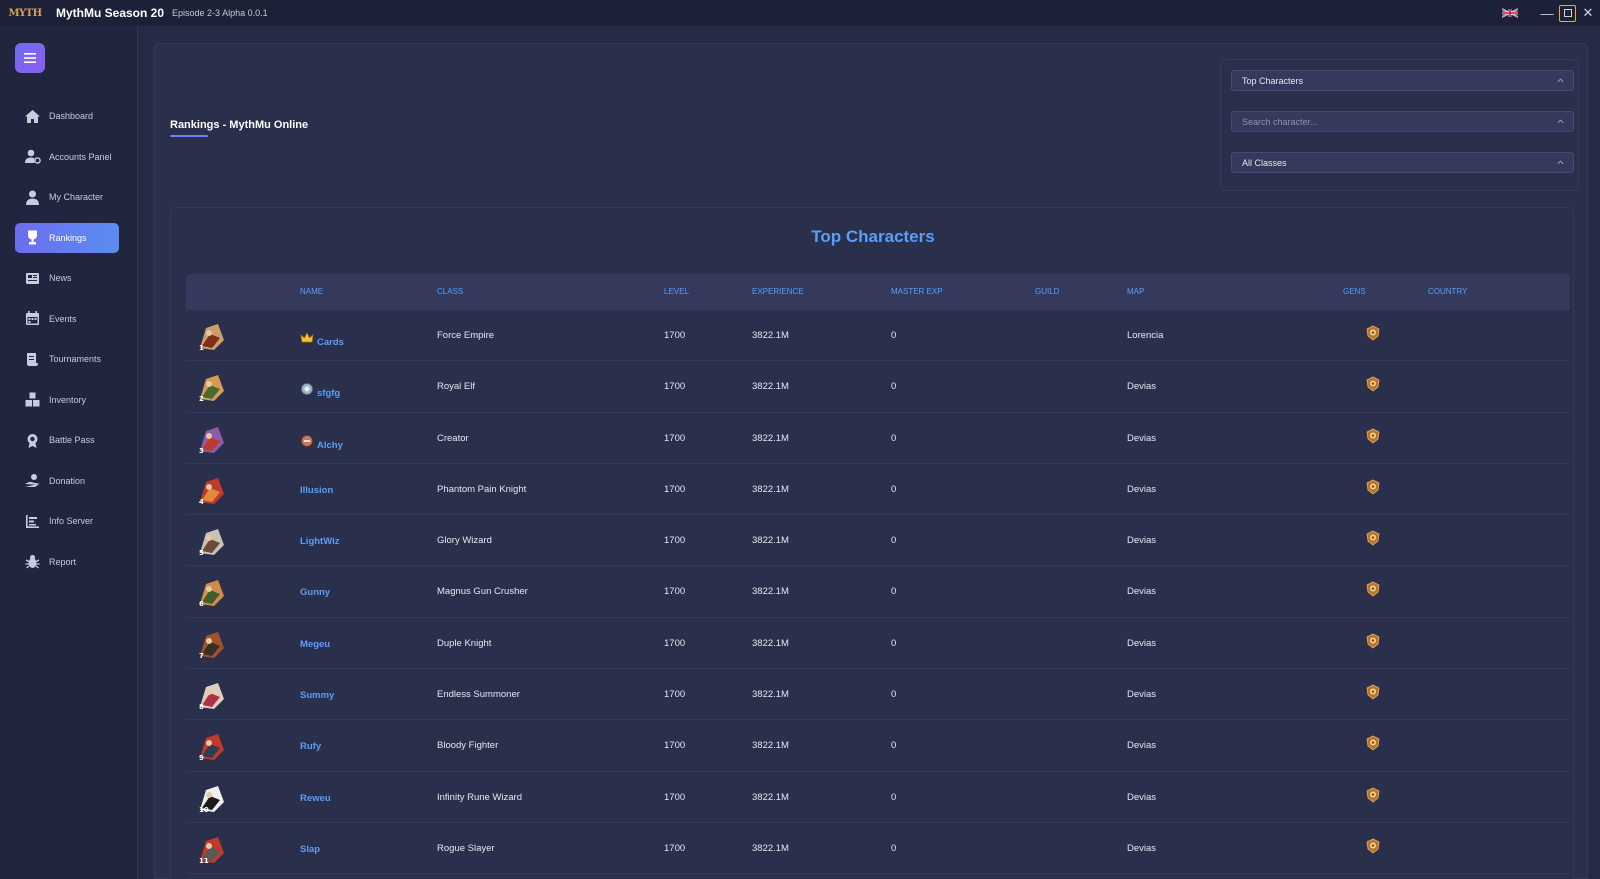 The width and height of the screenshot is (1600, 879). What do you see at coordinates (320, 390) in the screenshot?
I see `character-name-link: sfgfg` at bounding box center [320, 390].